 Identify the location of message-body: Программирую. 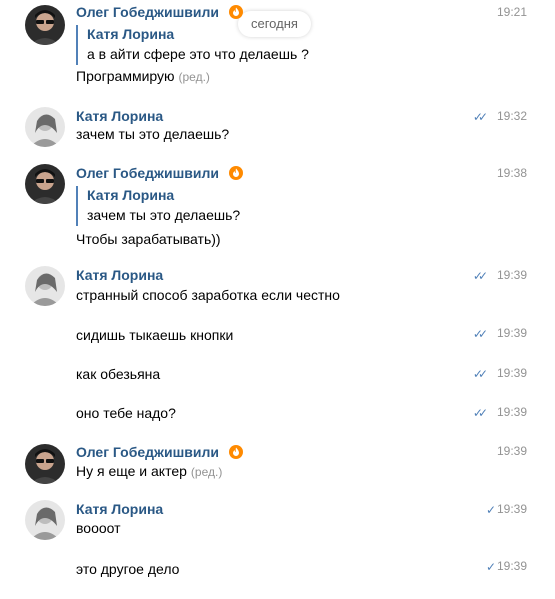
(125, 76).